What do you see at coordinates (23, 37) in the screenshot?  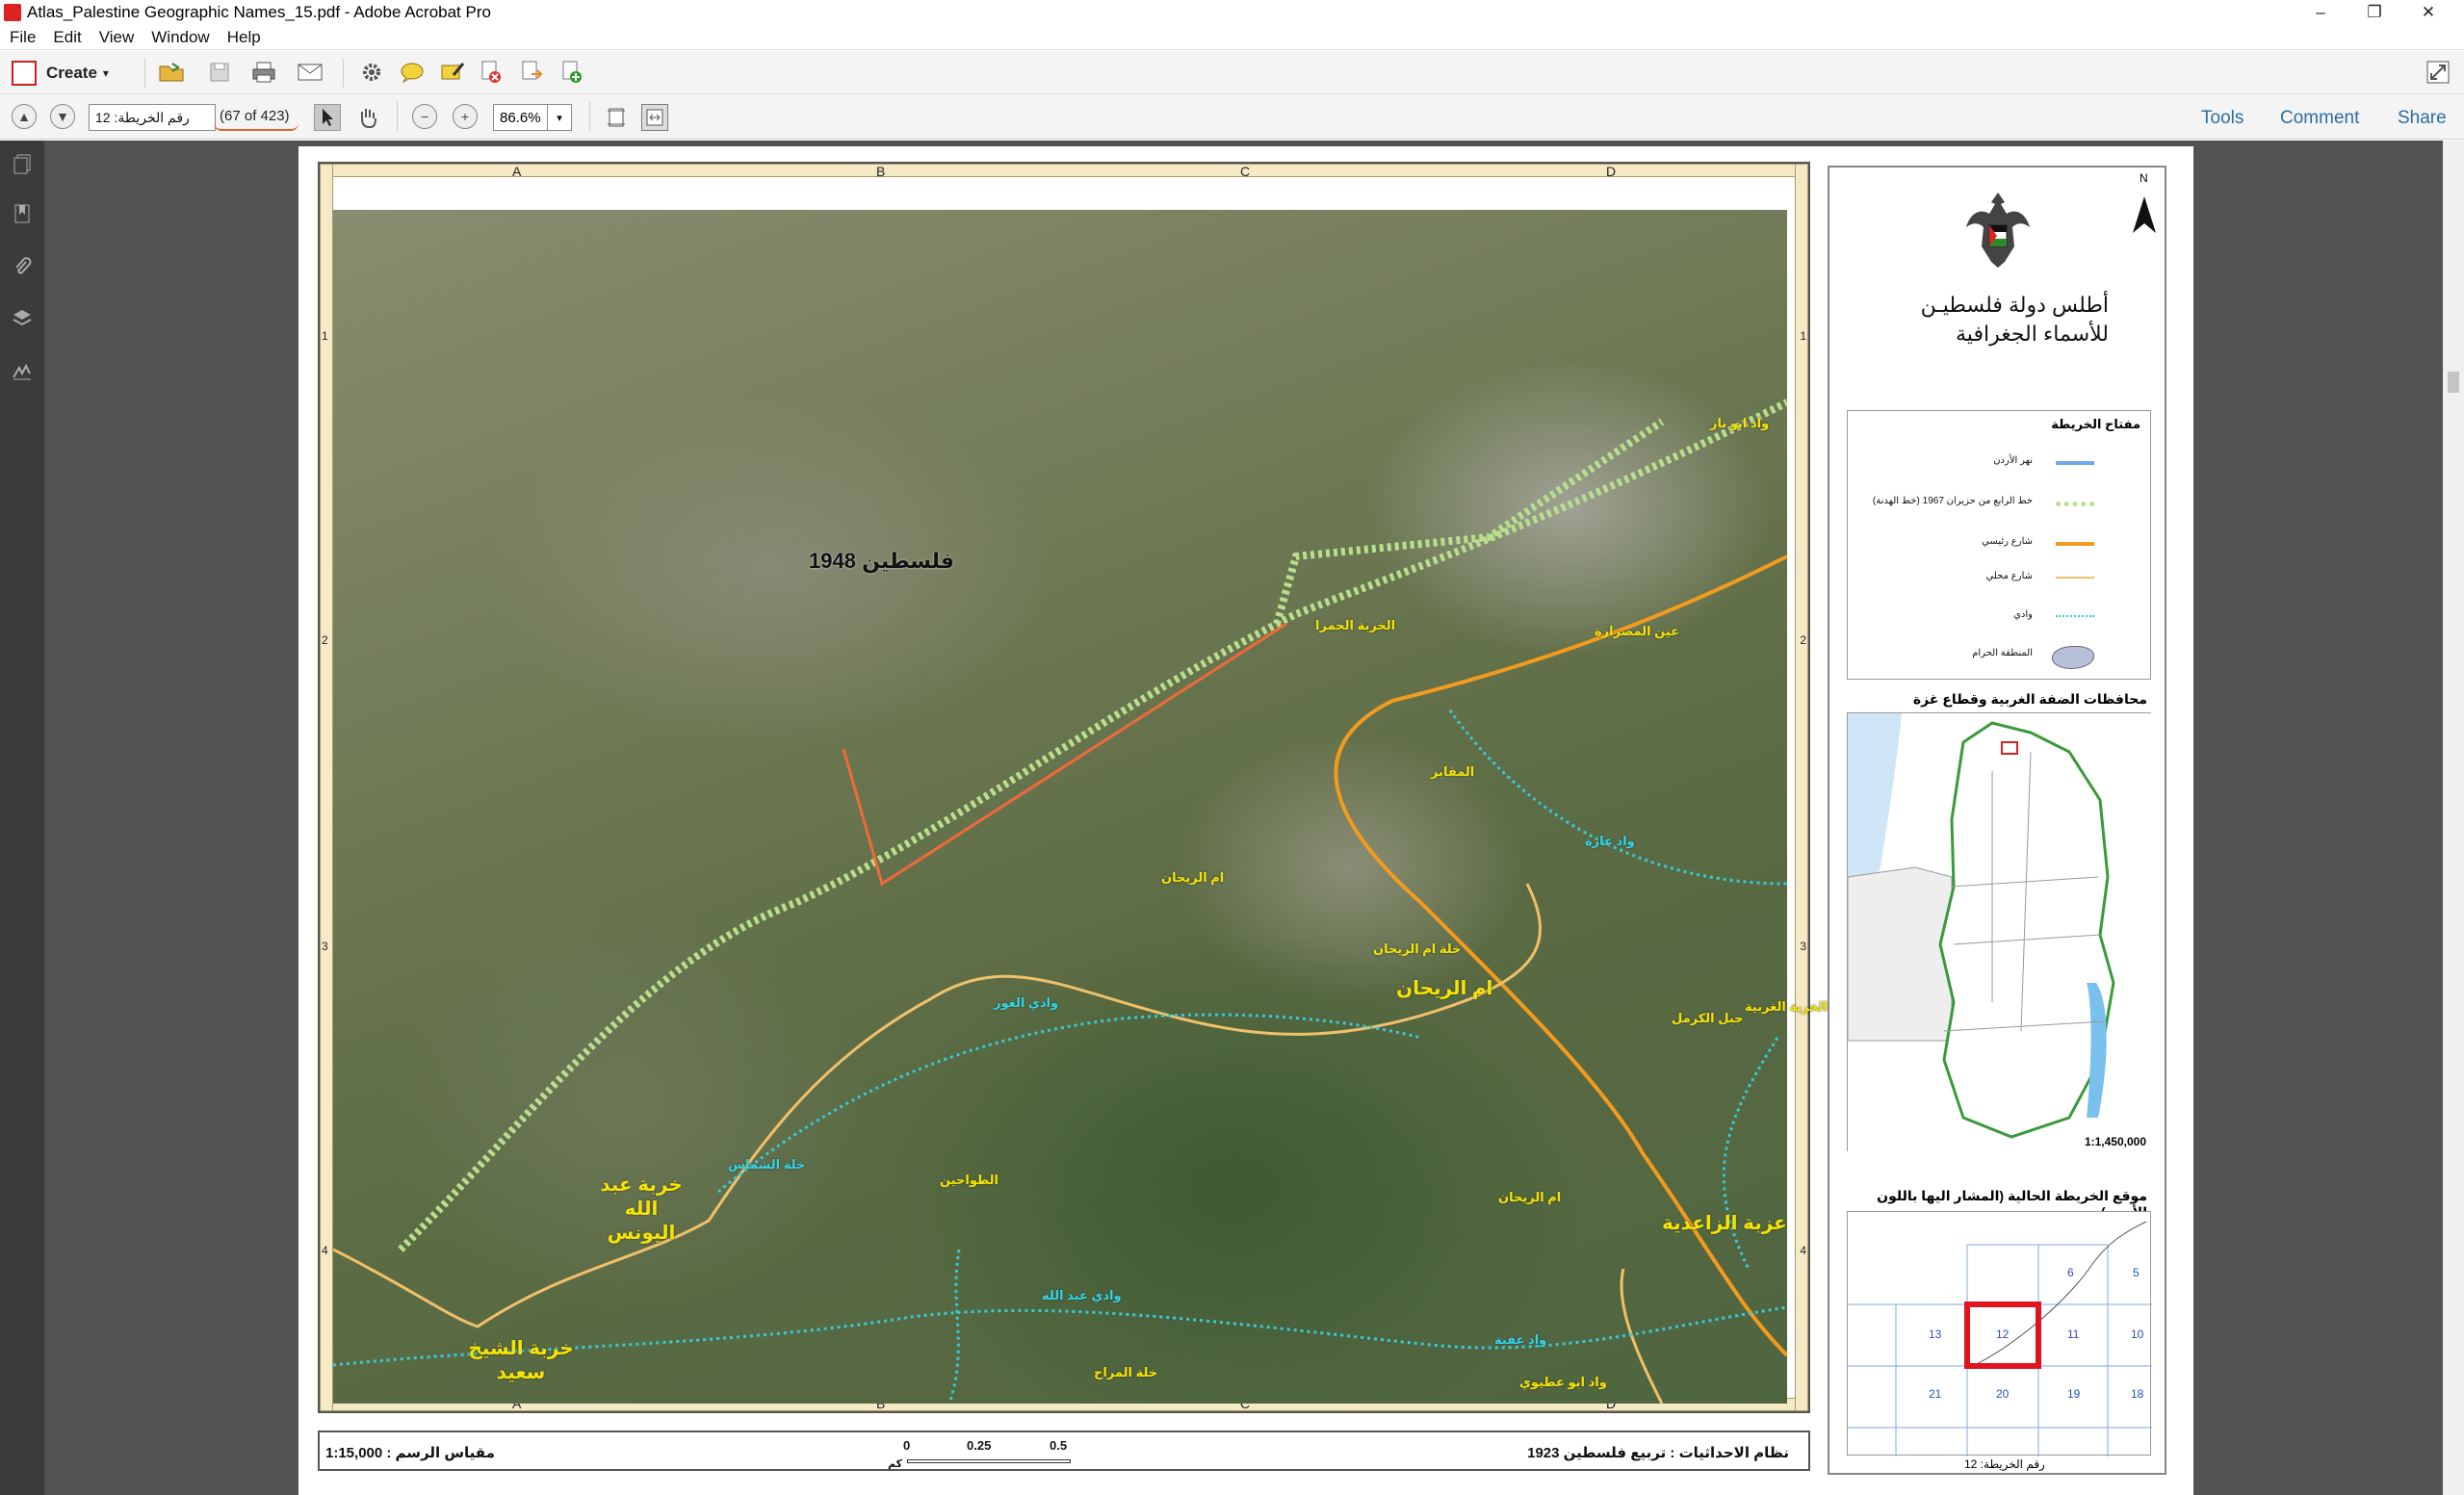 I see `menu-file: File` at bounding box center [23, 37].